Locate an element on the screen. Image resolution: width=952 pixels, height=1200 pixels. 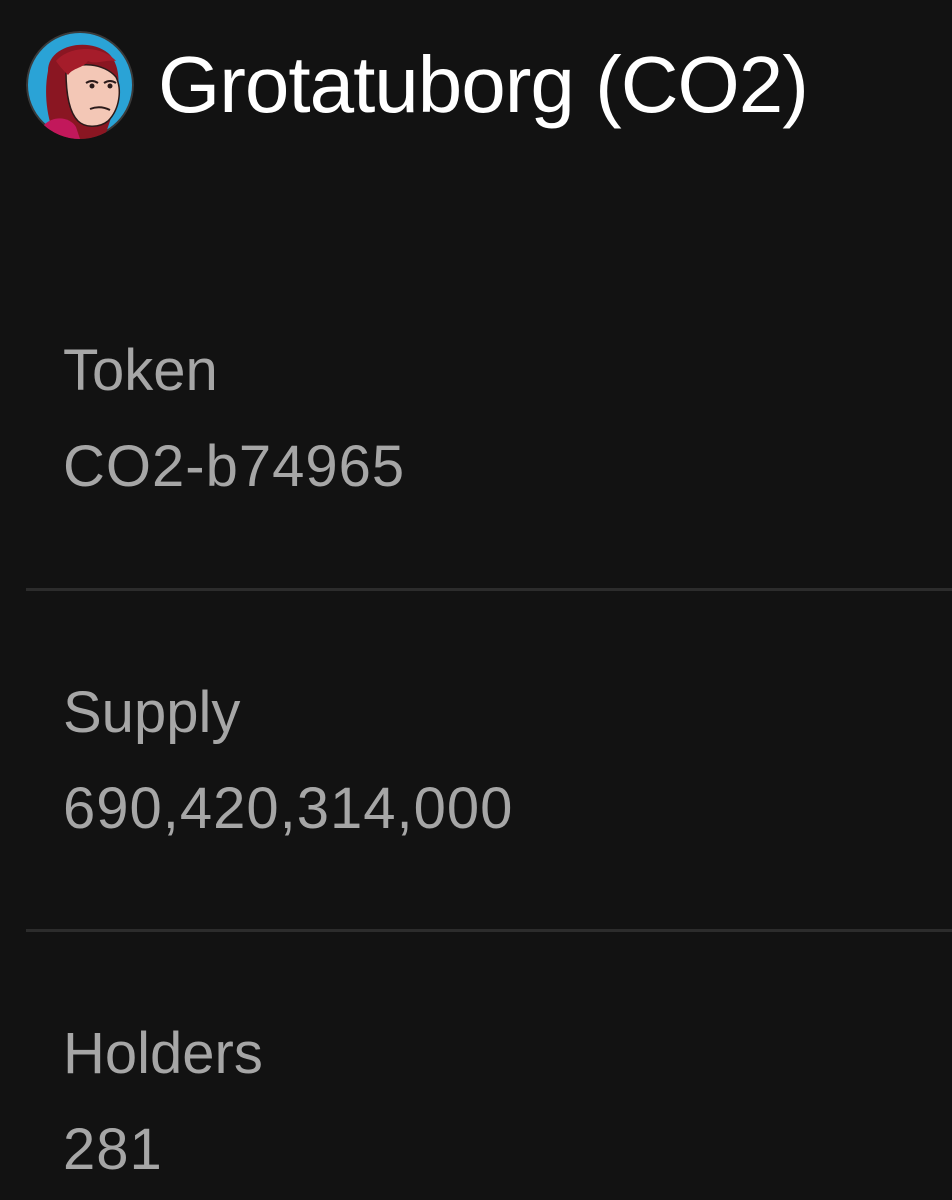
token-avatar-icon is located at coordinates (80, 85).